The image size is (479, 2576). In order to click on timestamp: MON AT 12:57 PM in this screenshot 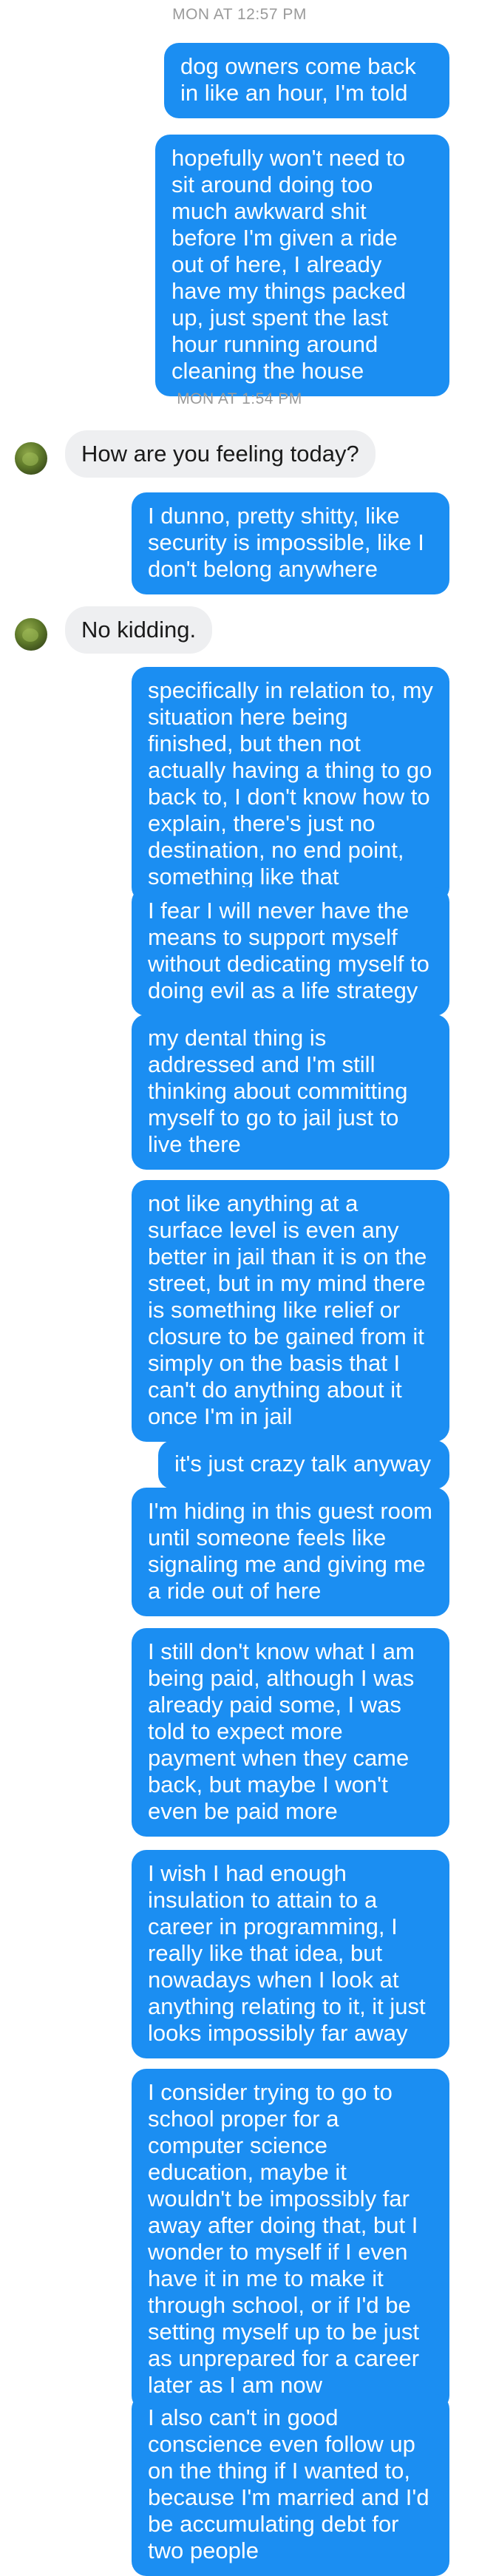, I will do `click(239, 14)`.